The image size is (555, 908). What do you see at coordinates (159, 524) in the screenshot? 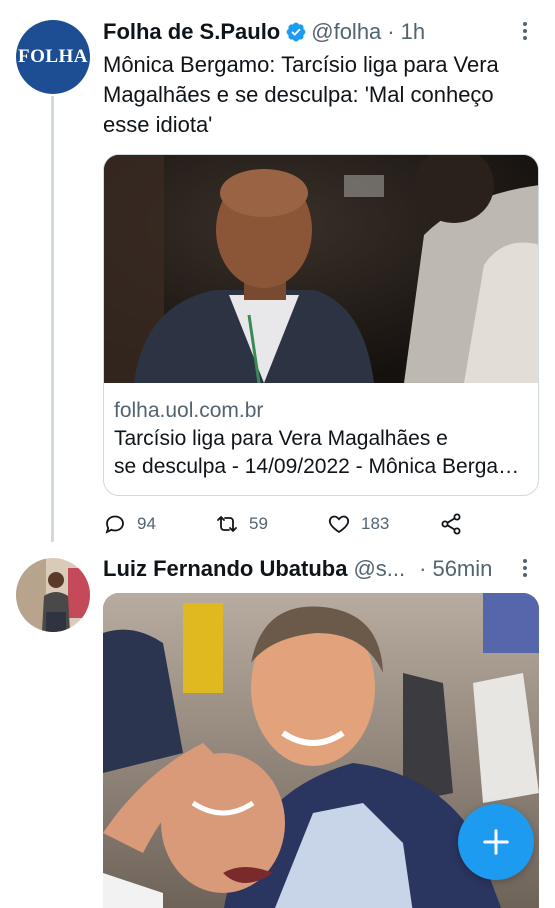
I see `reply-button: 94` at bounding box center [159, 524].